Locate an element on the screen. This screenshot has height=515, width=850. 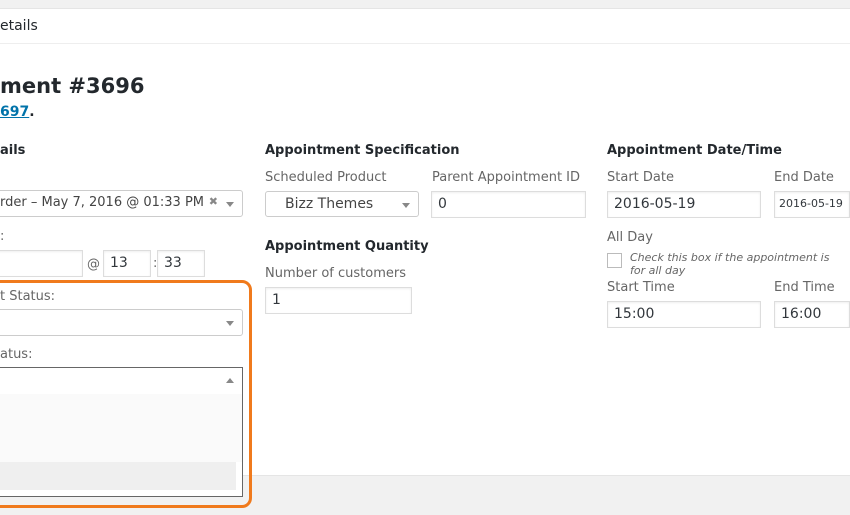
subtitle-suffix: . is located at coordinates (32, 112).